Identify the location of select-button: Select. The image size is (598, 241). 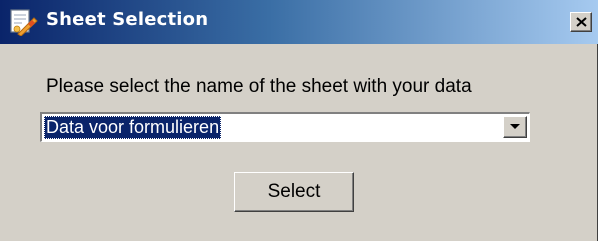
(294, 192).